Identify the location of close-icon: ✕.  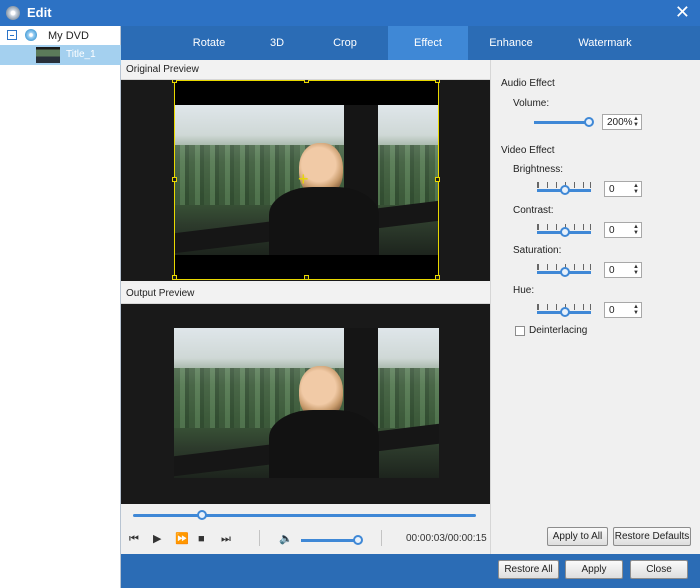
(682, 12).